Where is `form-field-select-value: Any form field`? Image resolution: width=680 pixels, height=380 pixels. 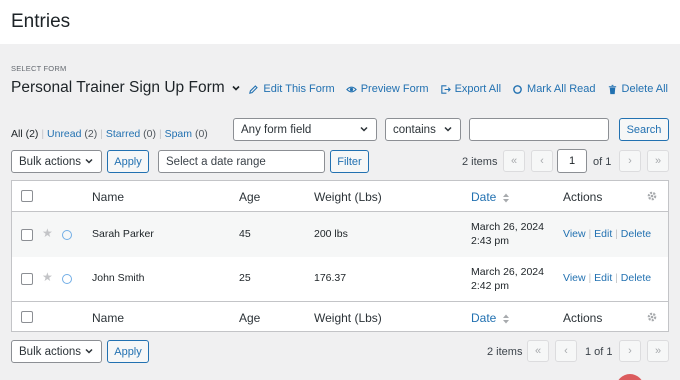
form-field-select-value: Any form field is located at coordinates (276, 129).